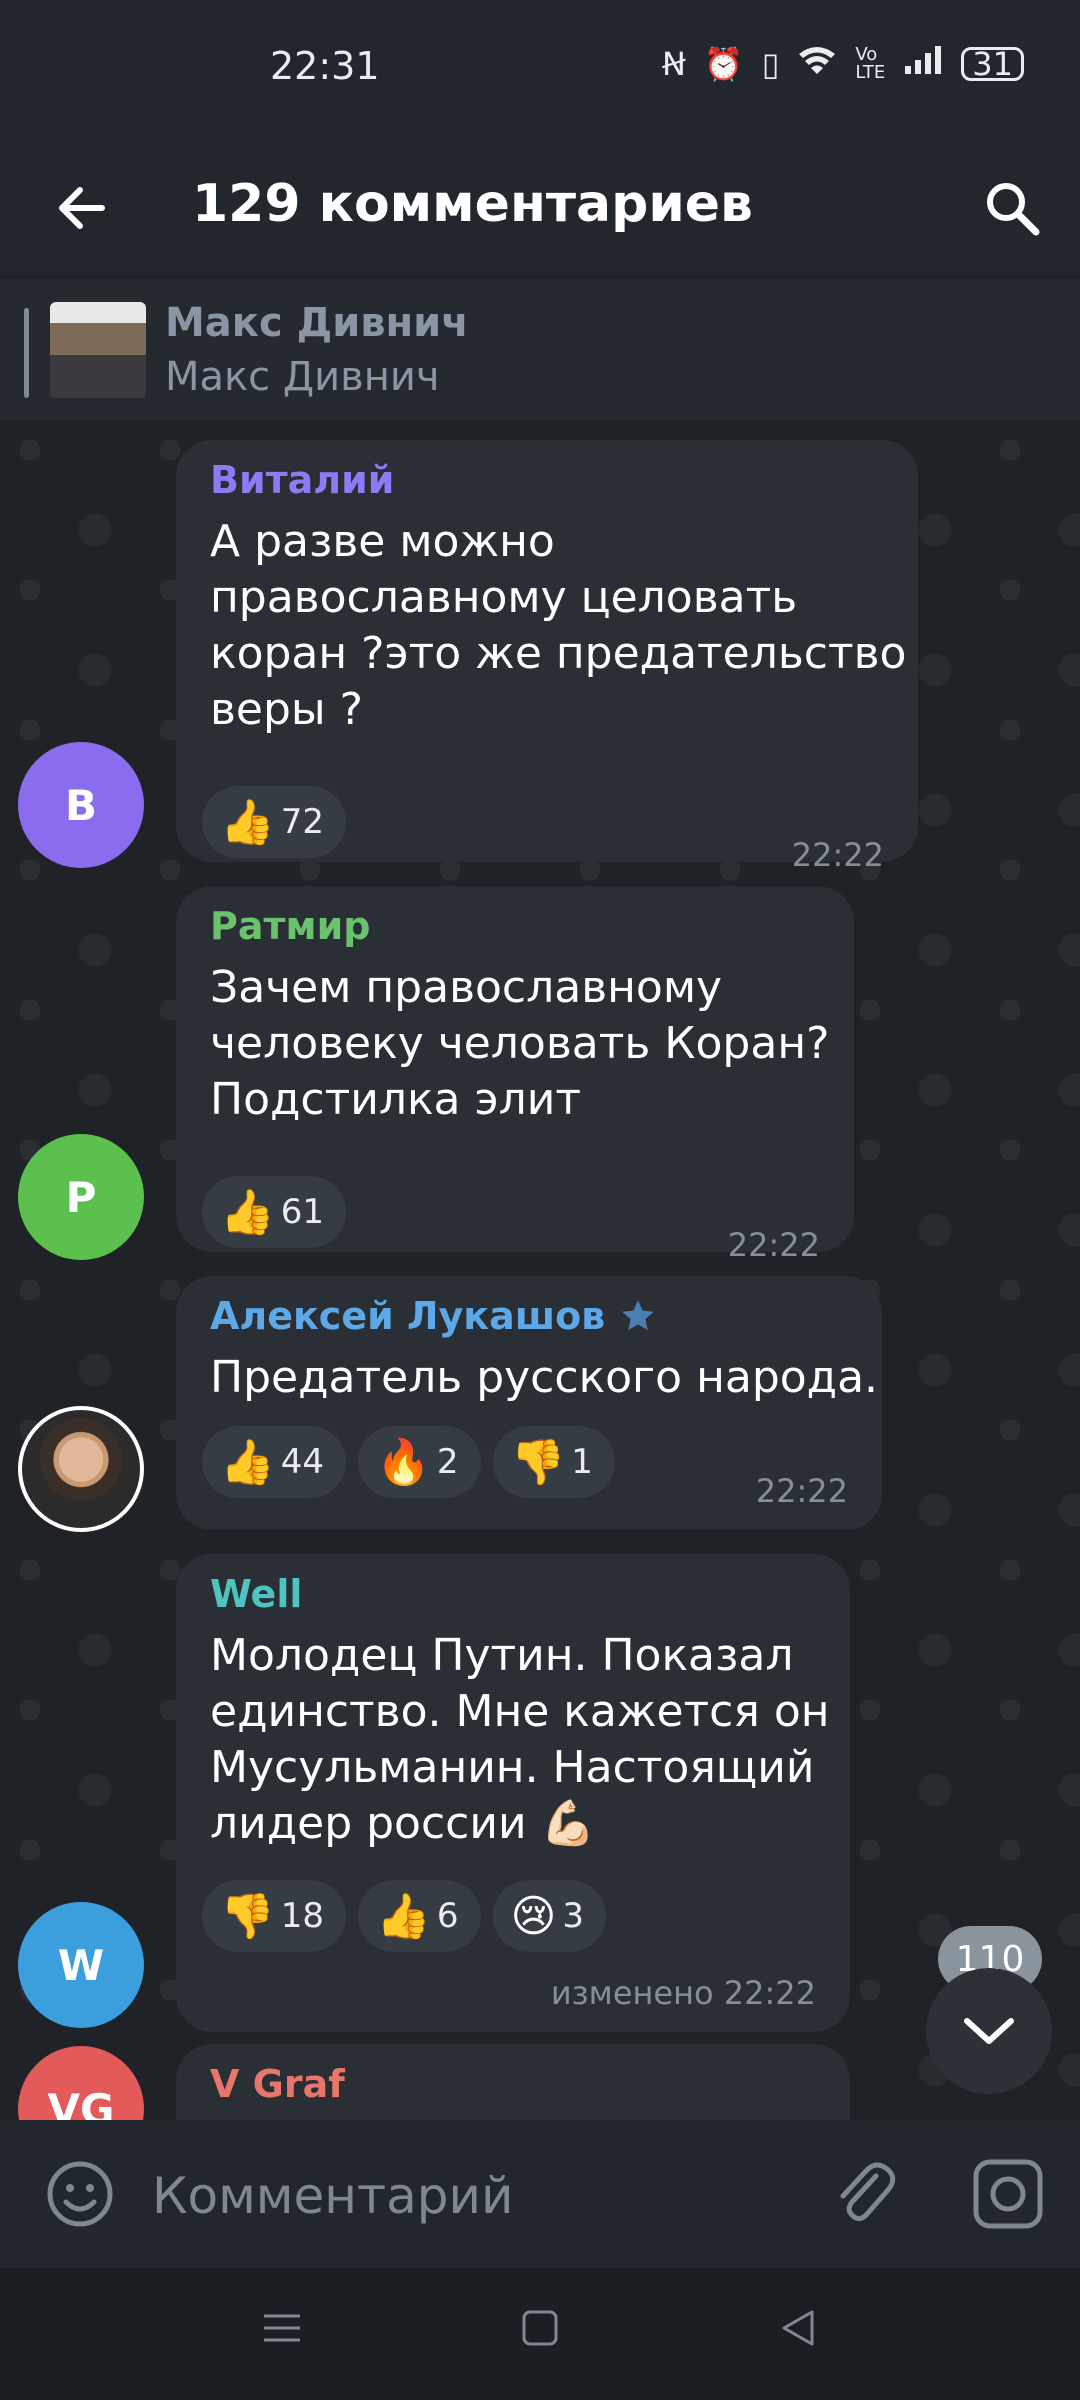 This screenshot has height=2400, width=1080. Describe the element at coordinates (513, 2082) in the screenshot. I see `comment-bubble: V Graf` at that location.